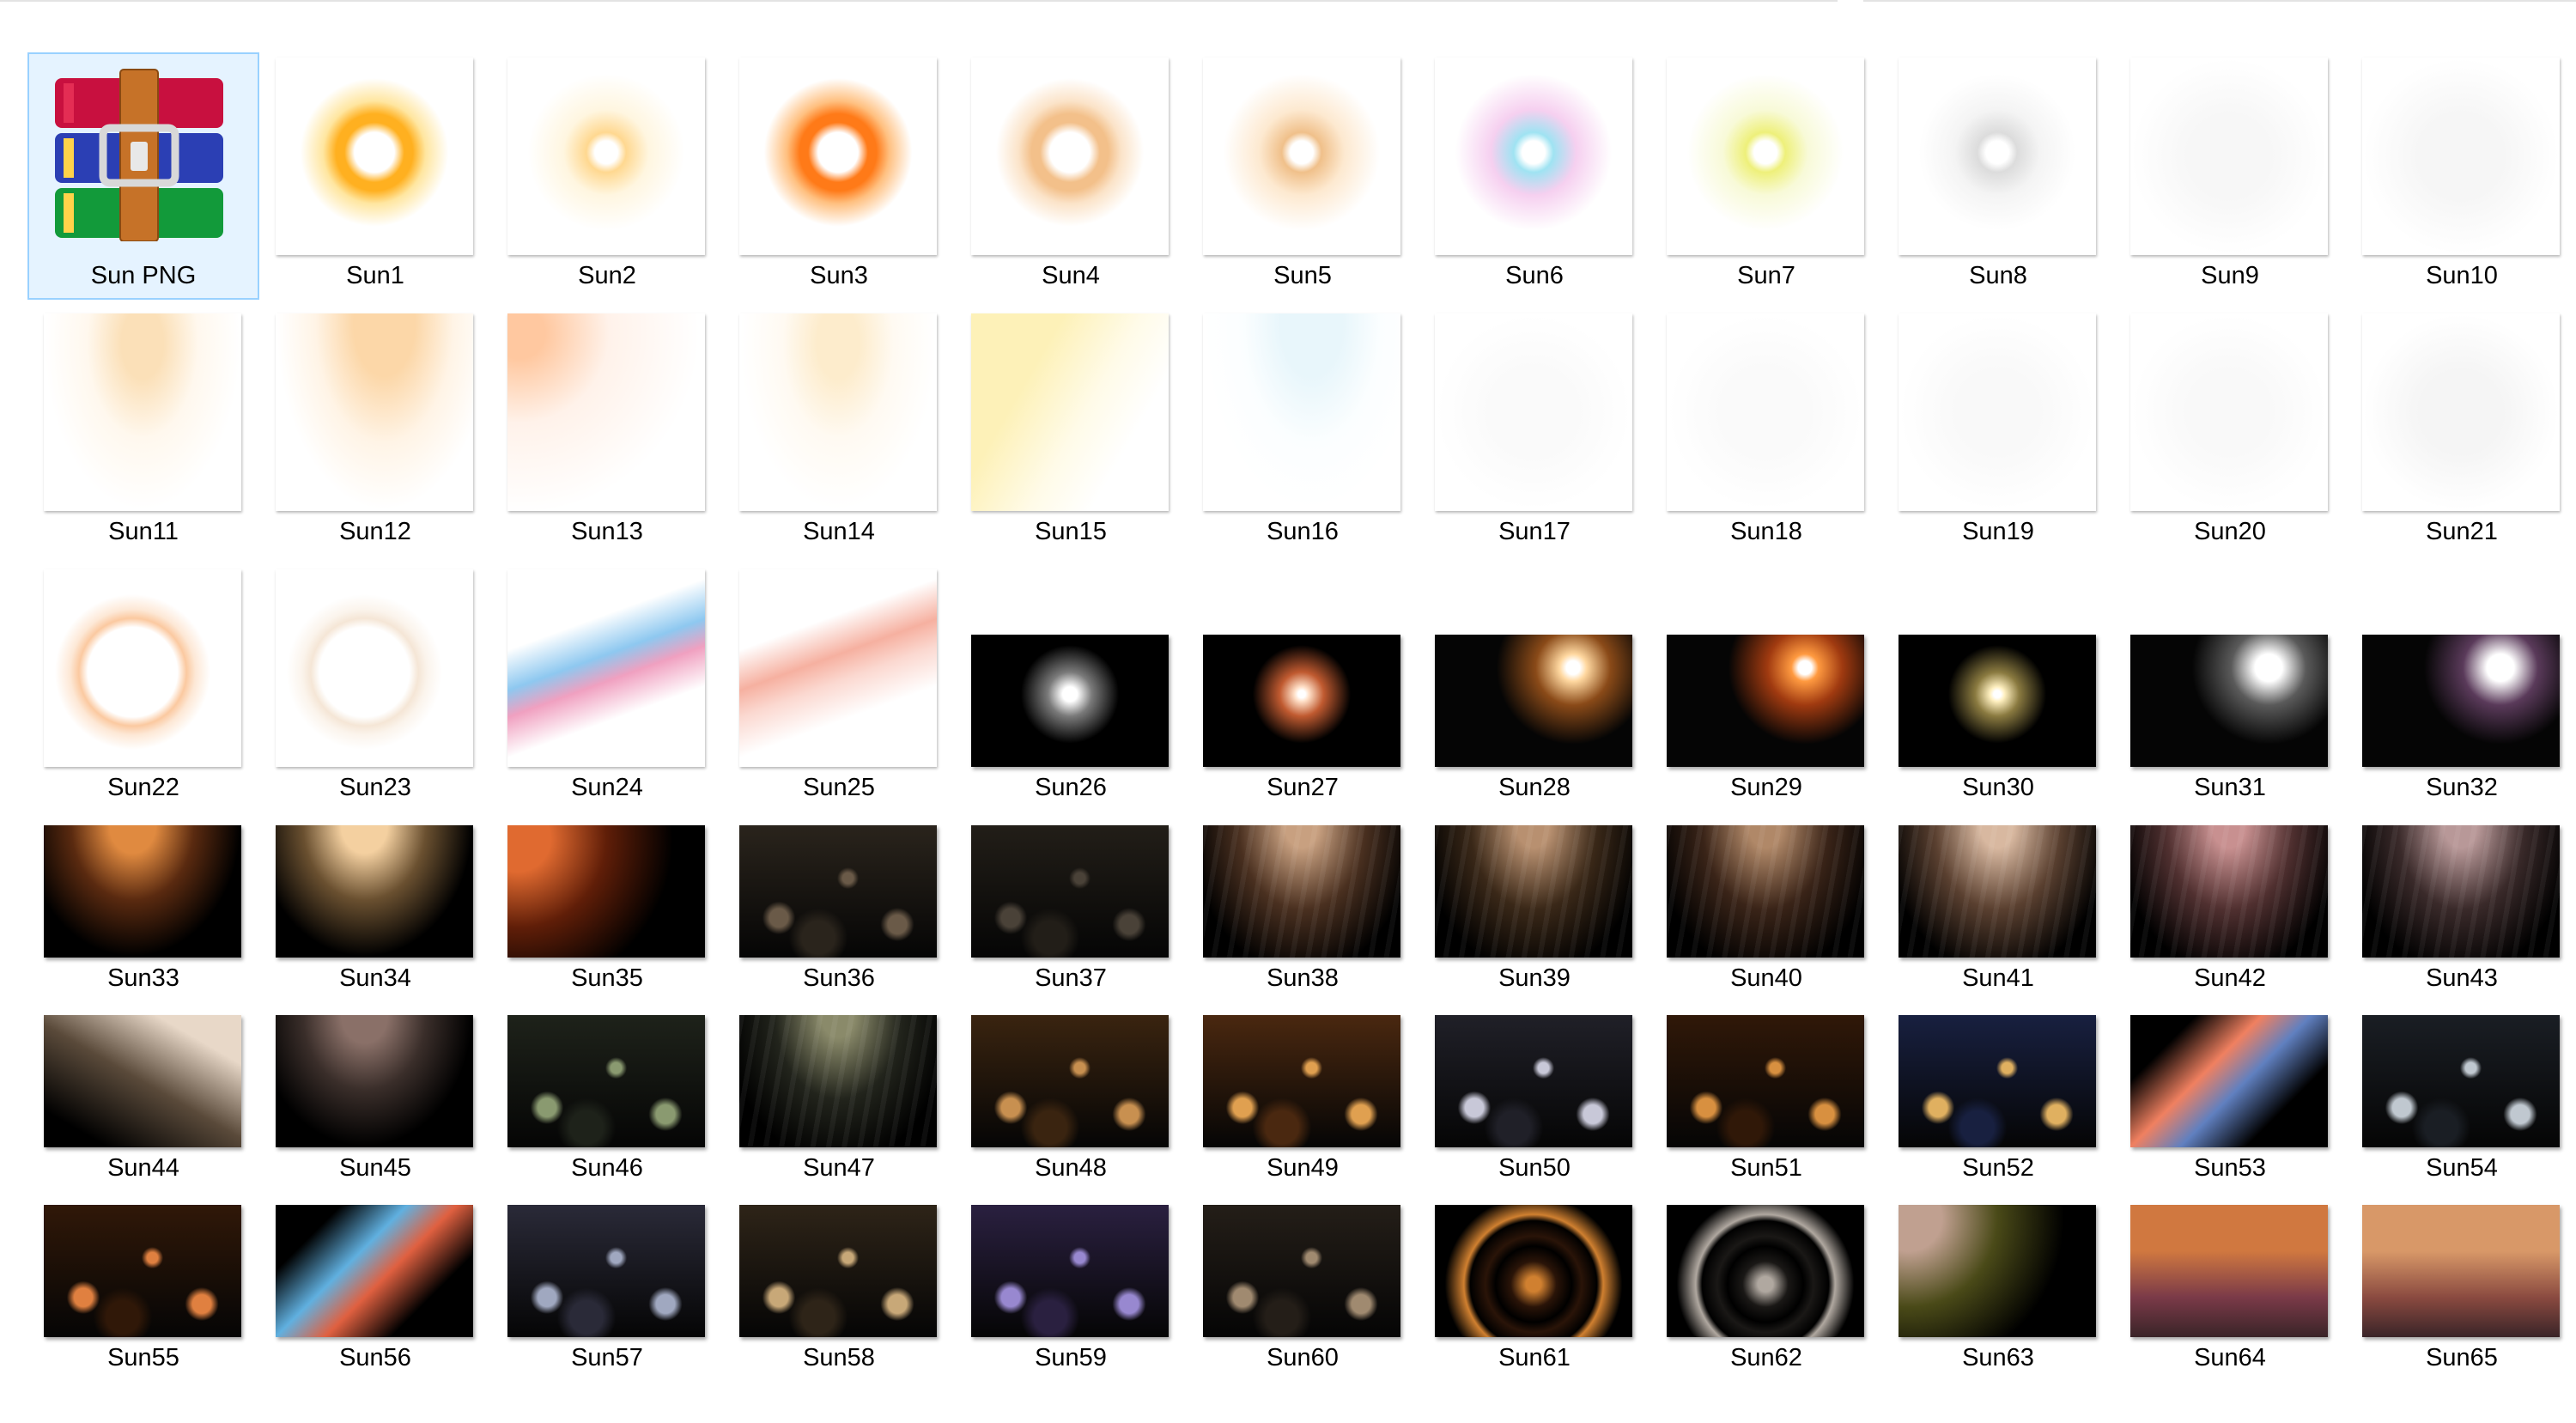 The width and height of the screenshot is (2576, 1423). I want to click on file-name-label: Sun3, so click(839, 275).